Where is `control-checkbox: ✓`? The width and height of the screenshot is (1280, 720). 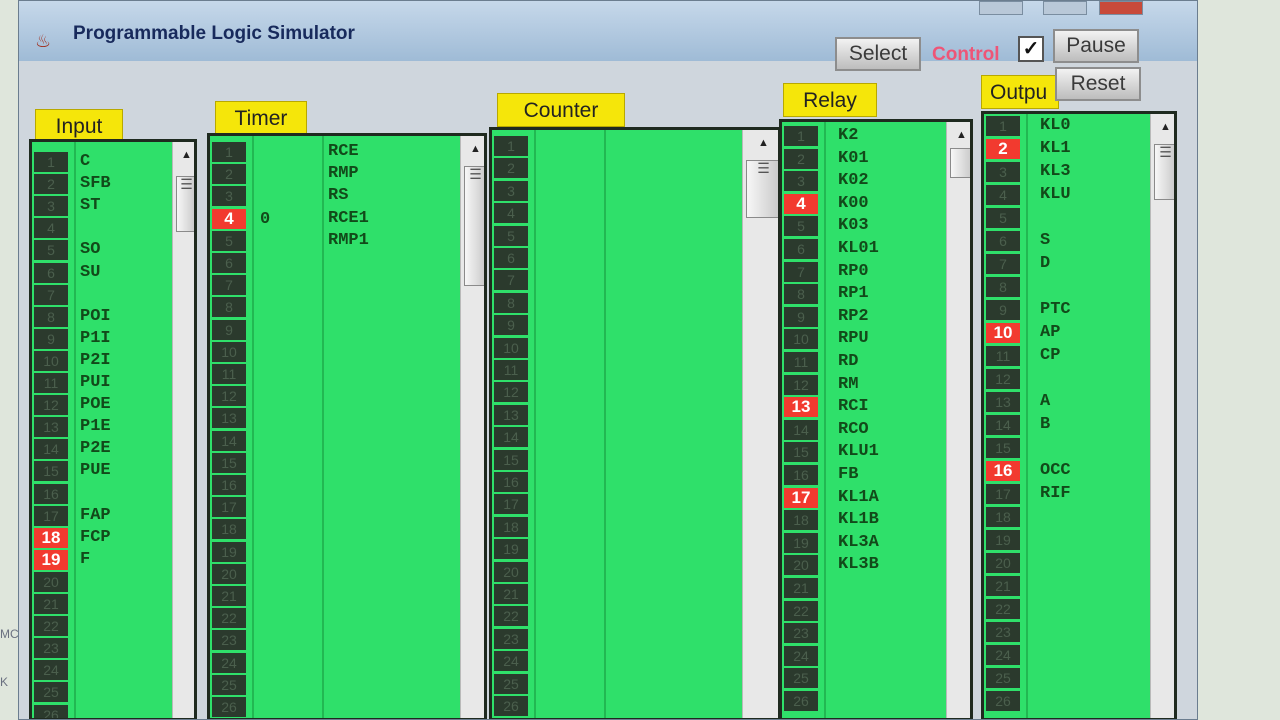 control-checkbox: ✓ is located at coordinates (1031, 49).